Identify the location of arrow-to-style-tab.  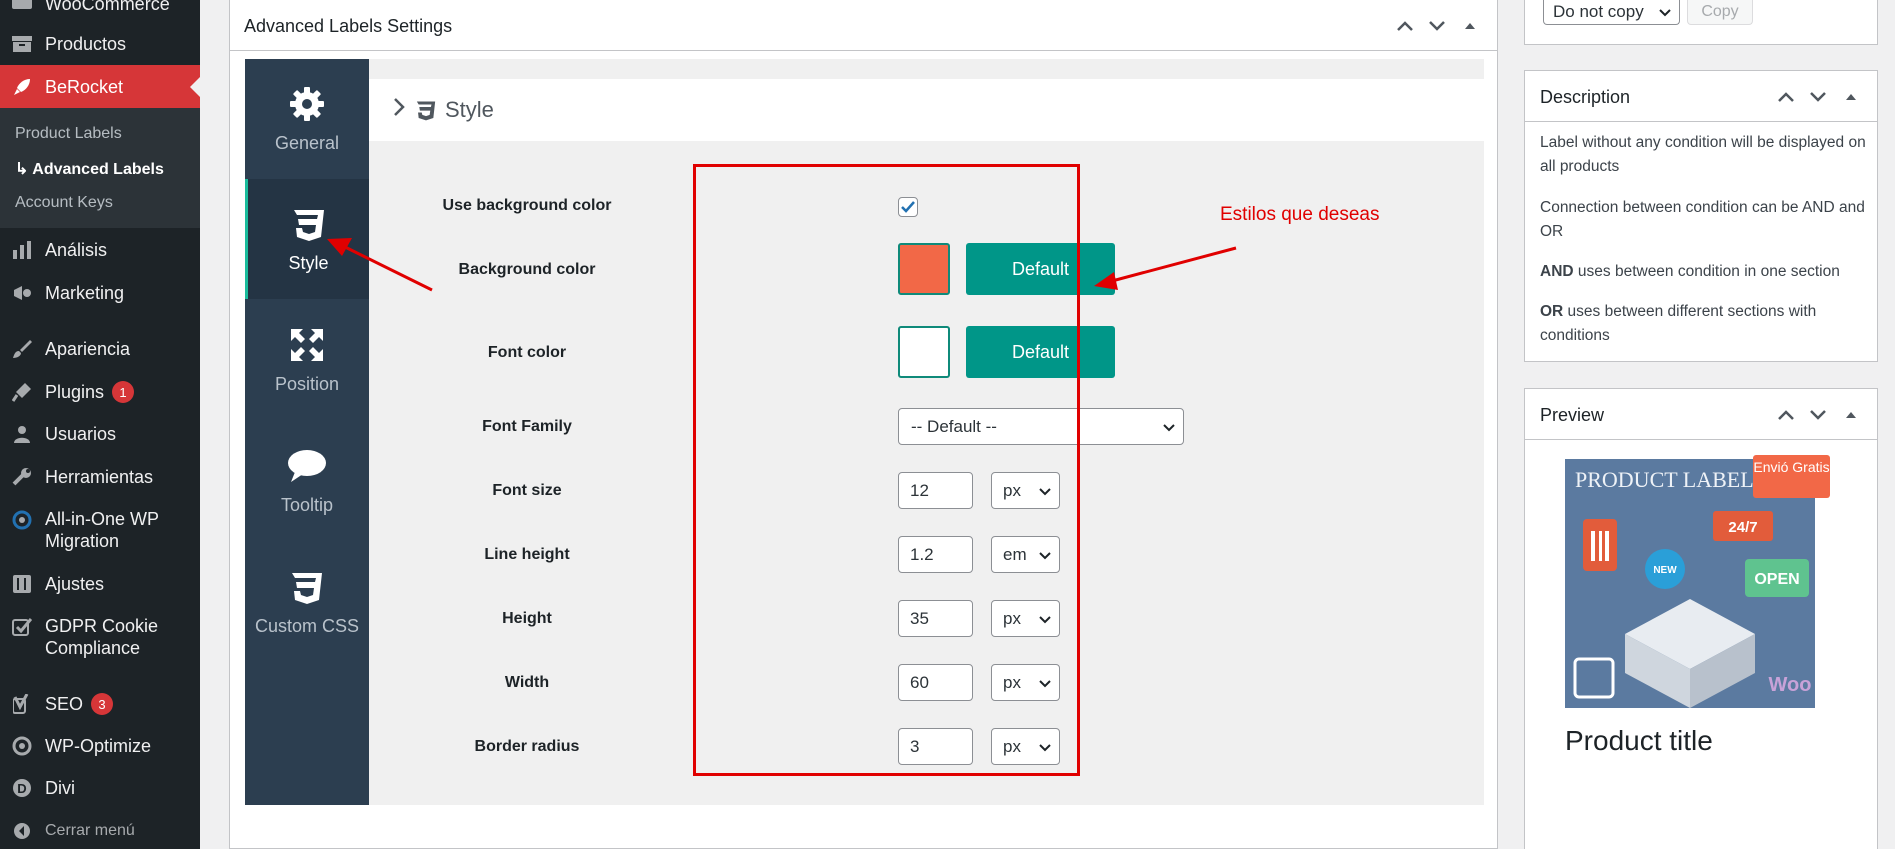
(380, 265).